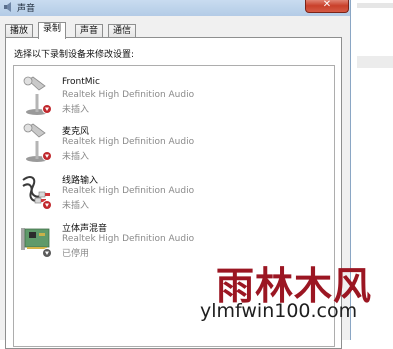 The height and width of the screenshot is (349, 393). What do you see at coordinates (76, 132) in the screenshot?
I see `device-name: 麦克风` at bounding box center [76, 132].